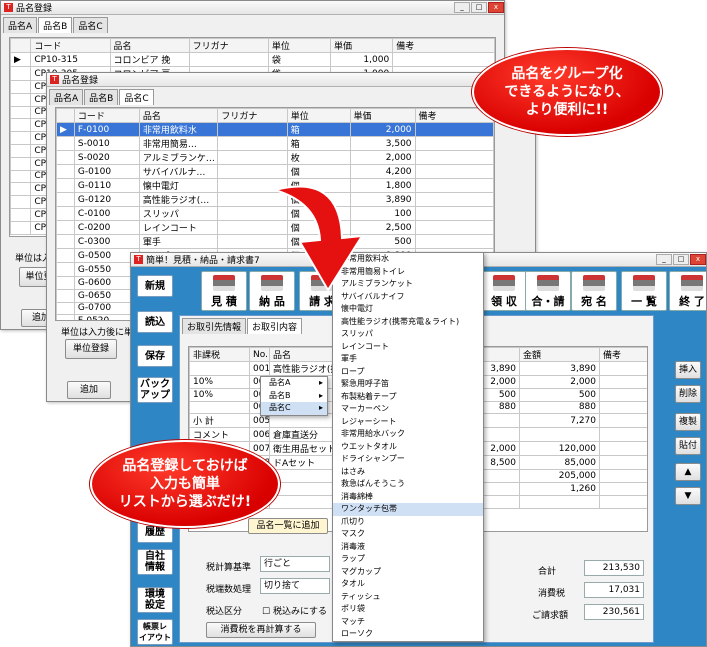  What do you see at coordinates (408, 434) in the screenshot?
I see `menu-item: 非常用給水バック` at bounding box center [408, 434].